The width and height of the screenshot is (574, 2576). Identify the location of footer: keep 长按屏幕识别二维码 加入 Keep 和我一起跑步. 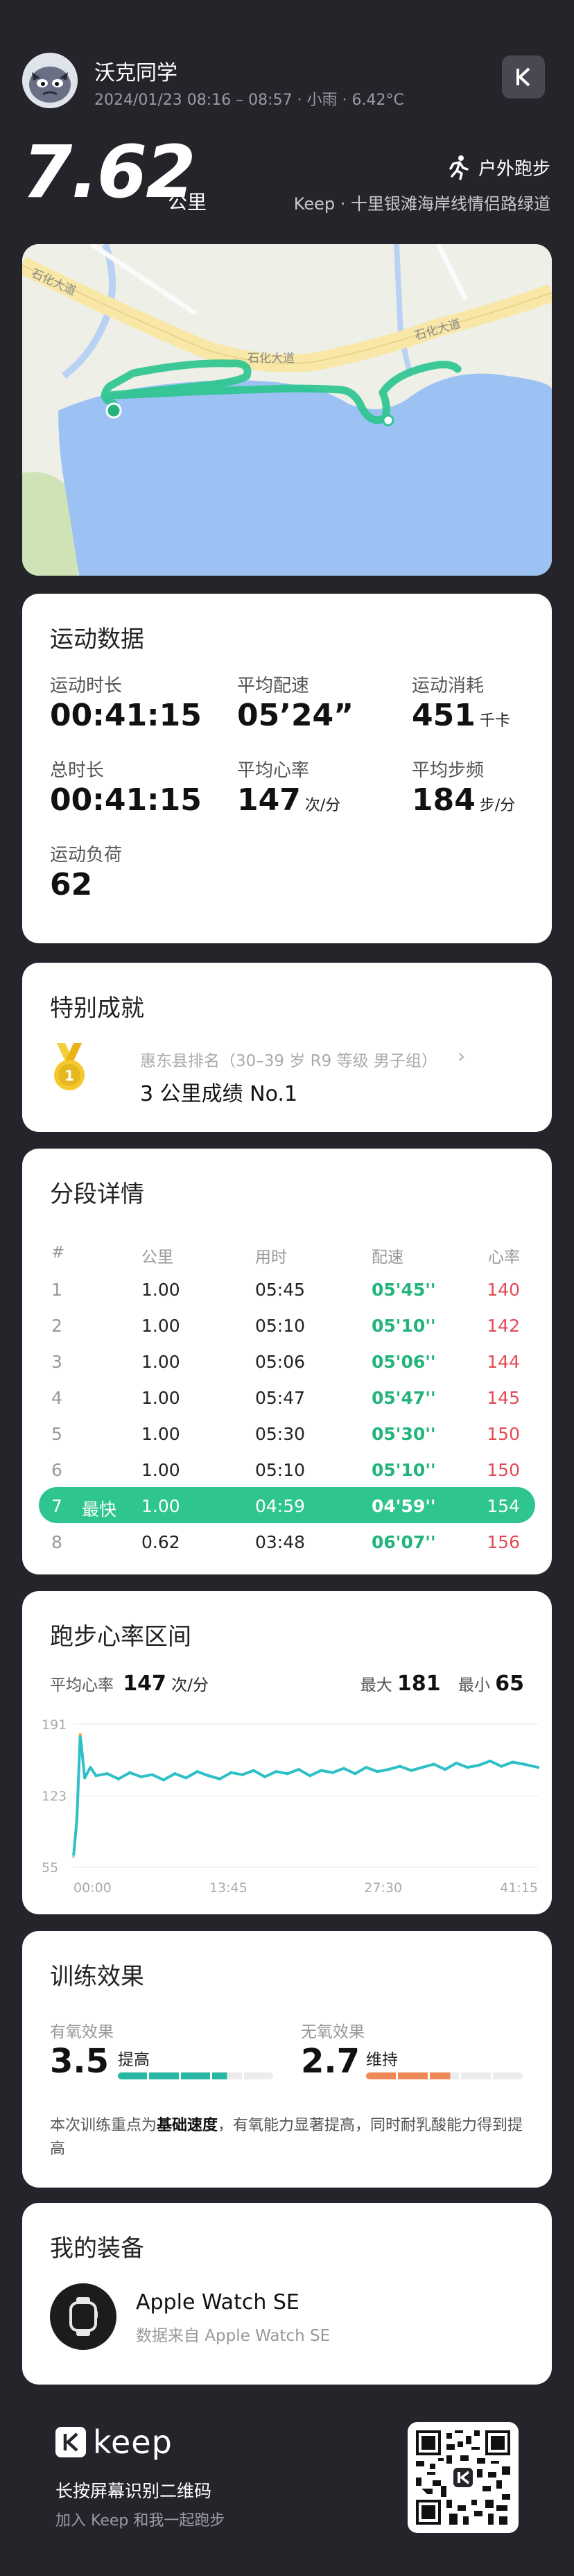
(287, 2488).